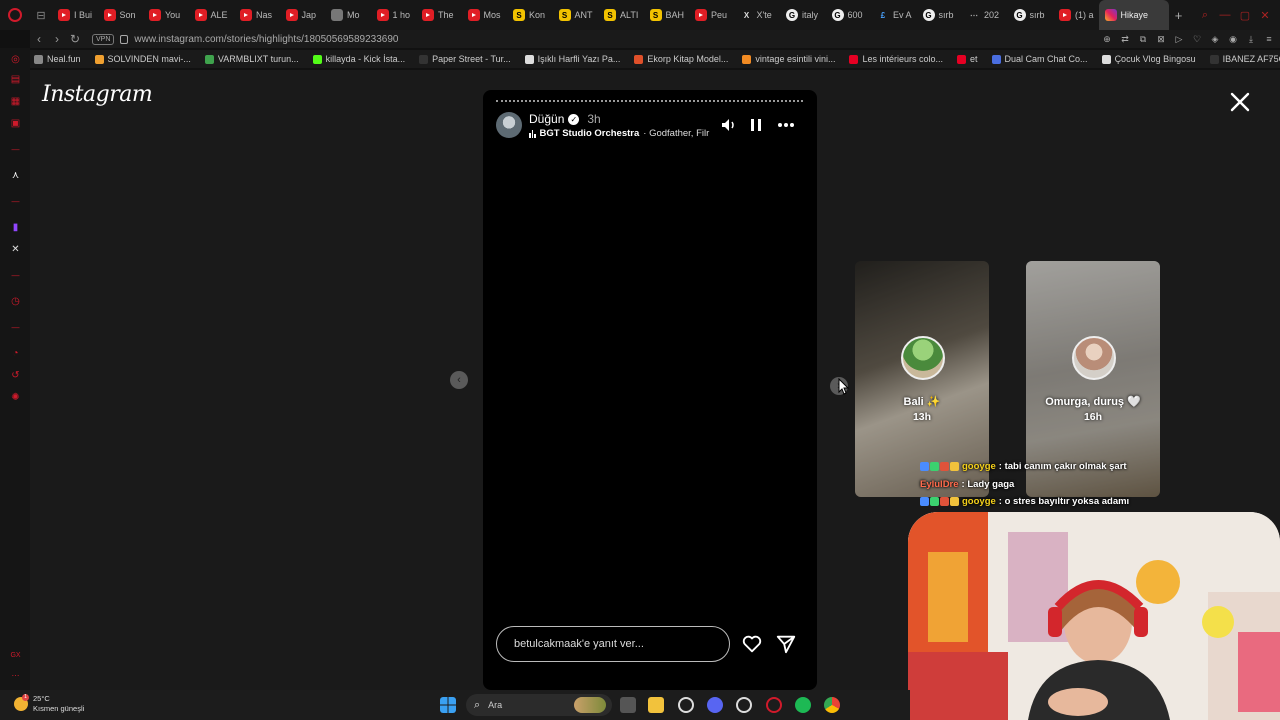 The width and height of the screenshot is (1280, 720). What do you see at coordinates (121, 15) in the screenshot?
I see `browser-tab: Son` at bounding box center [121, 15].